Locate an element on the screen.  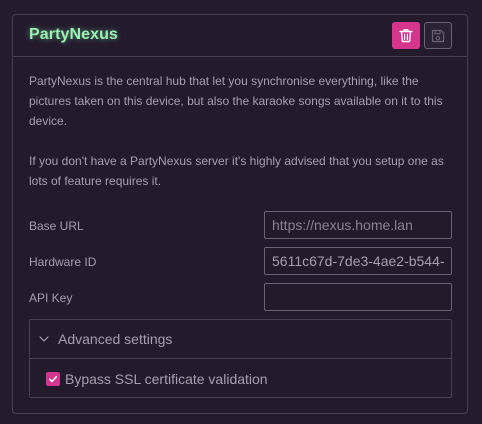
base-url-label: Base URL is located at coordinates (56, 226).